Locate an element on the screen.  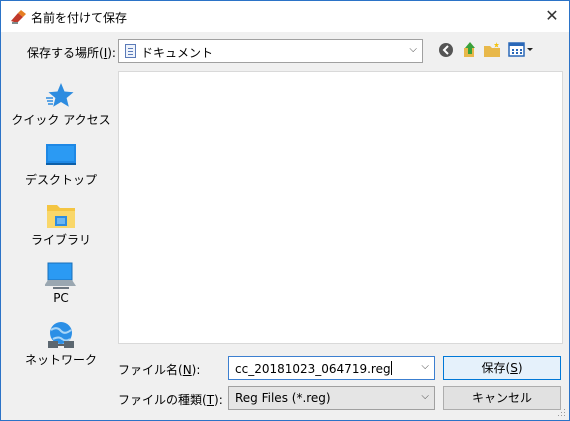
filetype-value: Reg Files (*.reg) is located at coordinates (283, 398).